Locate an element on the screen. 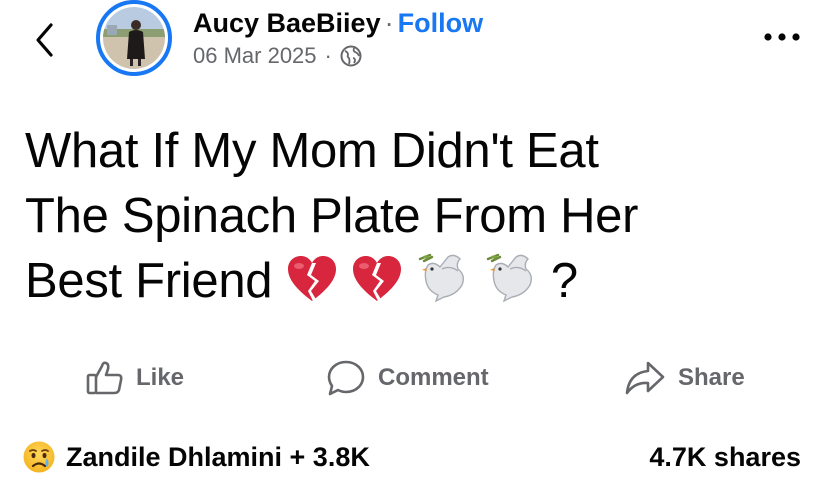  share-button: Share is located at coordinates (684, 378).